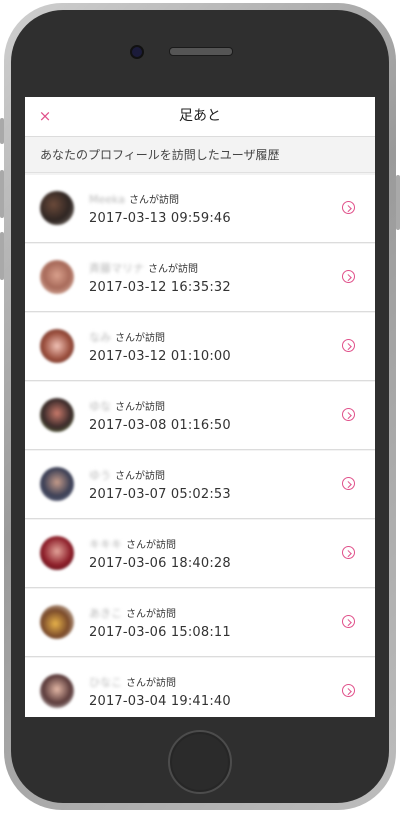 The width and height of the screenshot is (400, 814). Describe the element at coordinates (200, 485) in the screenshot. I see `visitor-row: ゆう さんが訪問 2017-03-07 05:02:53` at that location.